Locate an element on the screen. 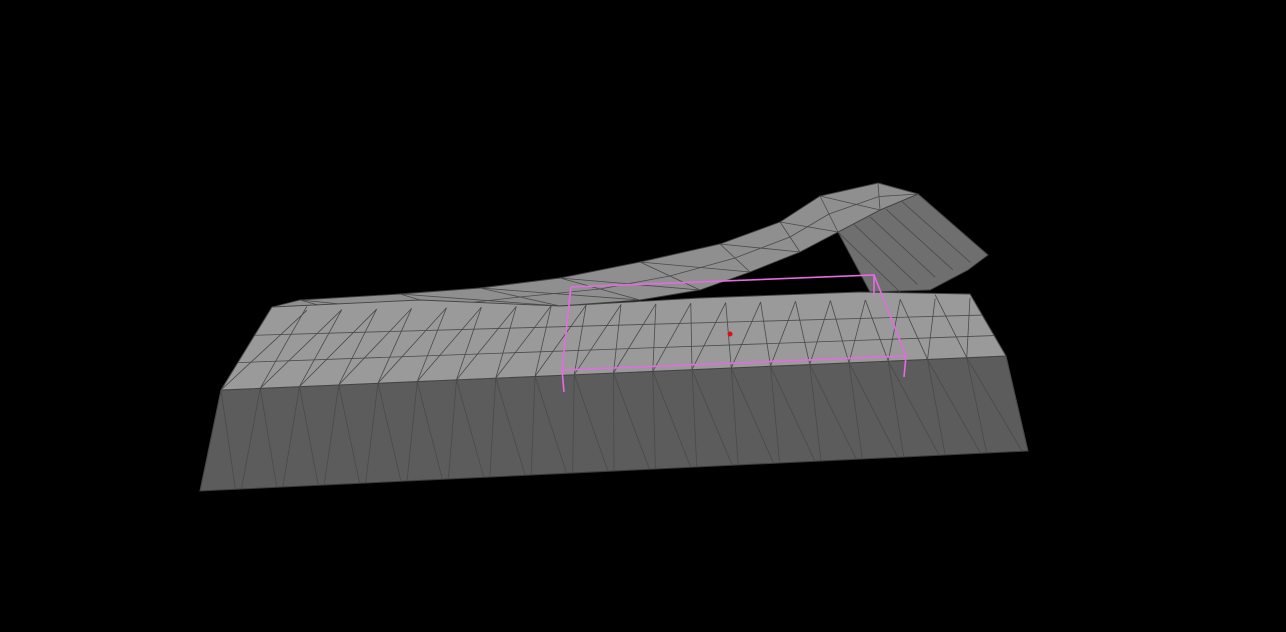 The image size is (1286, 632). pivot-point-icon is located at coordinates (730, 334).